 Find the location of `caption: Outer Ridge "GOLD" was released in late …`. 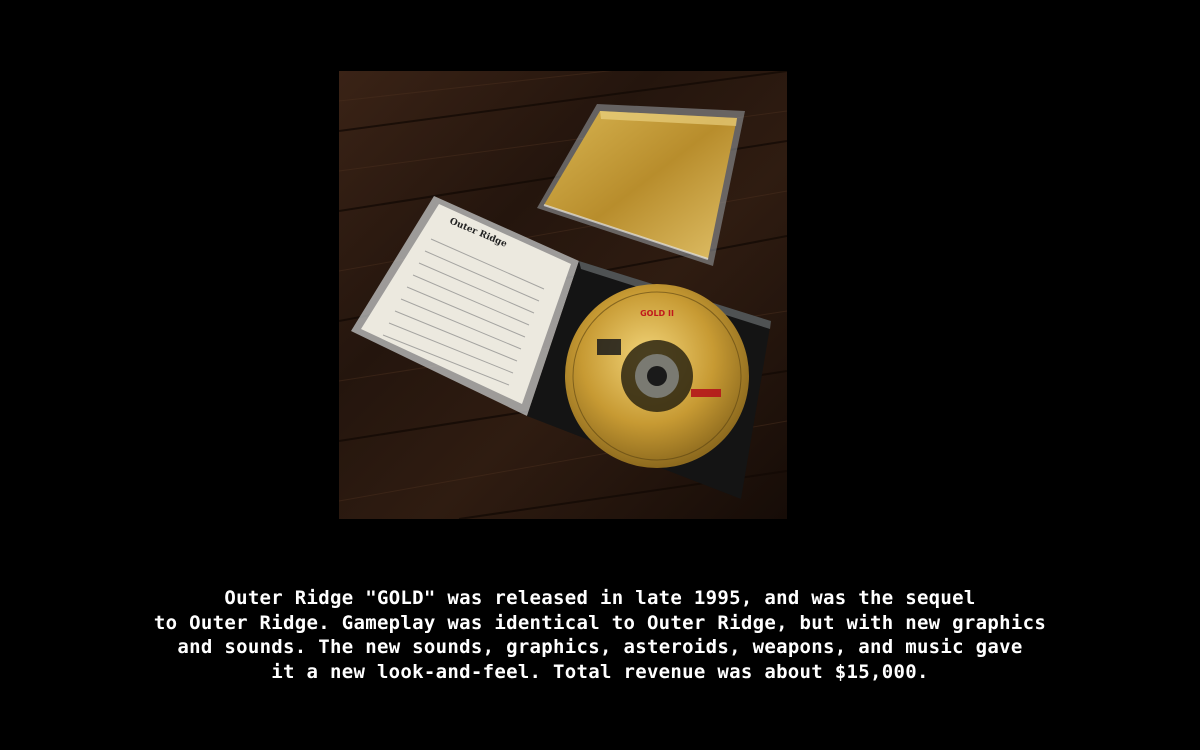

caption: Outer Ridge "GOLD" was released in late … is located at coordinates (600, 635).